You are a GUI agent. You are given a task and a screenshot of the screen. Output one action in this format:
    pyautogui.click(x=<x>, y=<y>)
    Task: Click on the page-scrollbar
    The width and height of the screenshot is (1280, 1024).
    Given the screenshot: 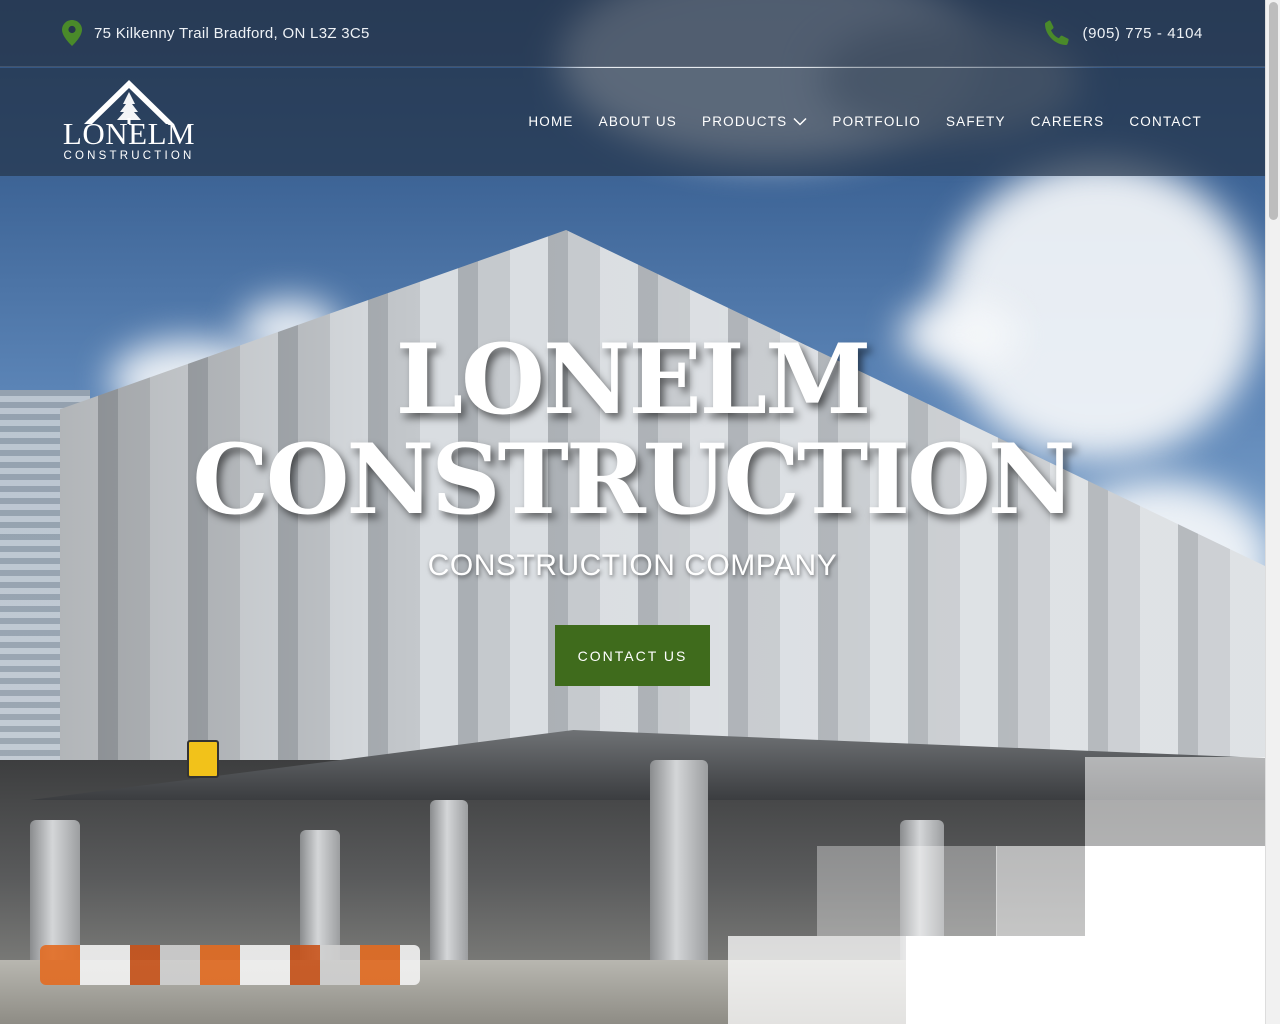 What is the action you would take?
    pyautogui.click(x=1272, y=512)
    